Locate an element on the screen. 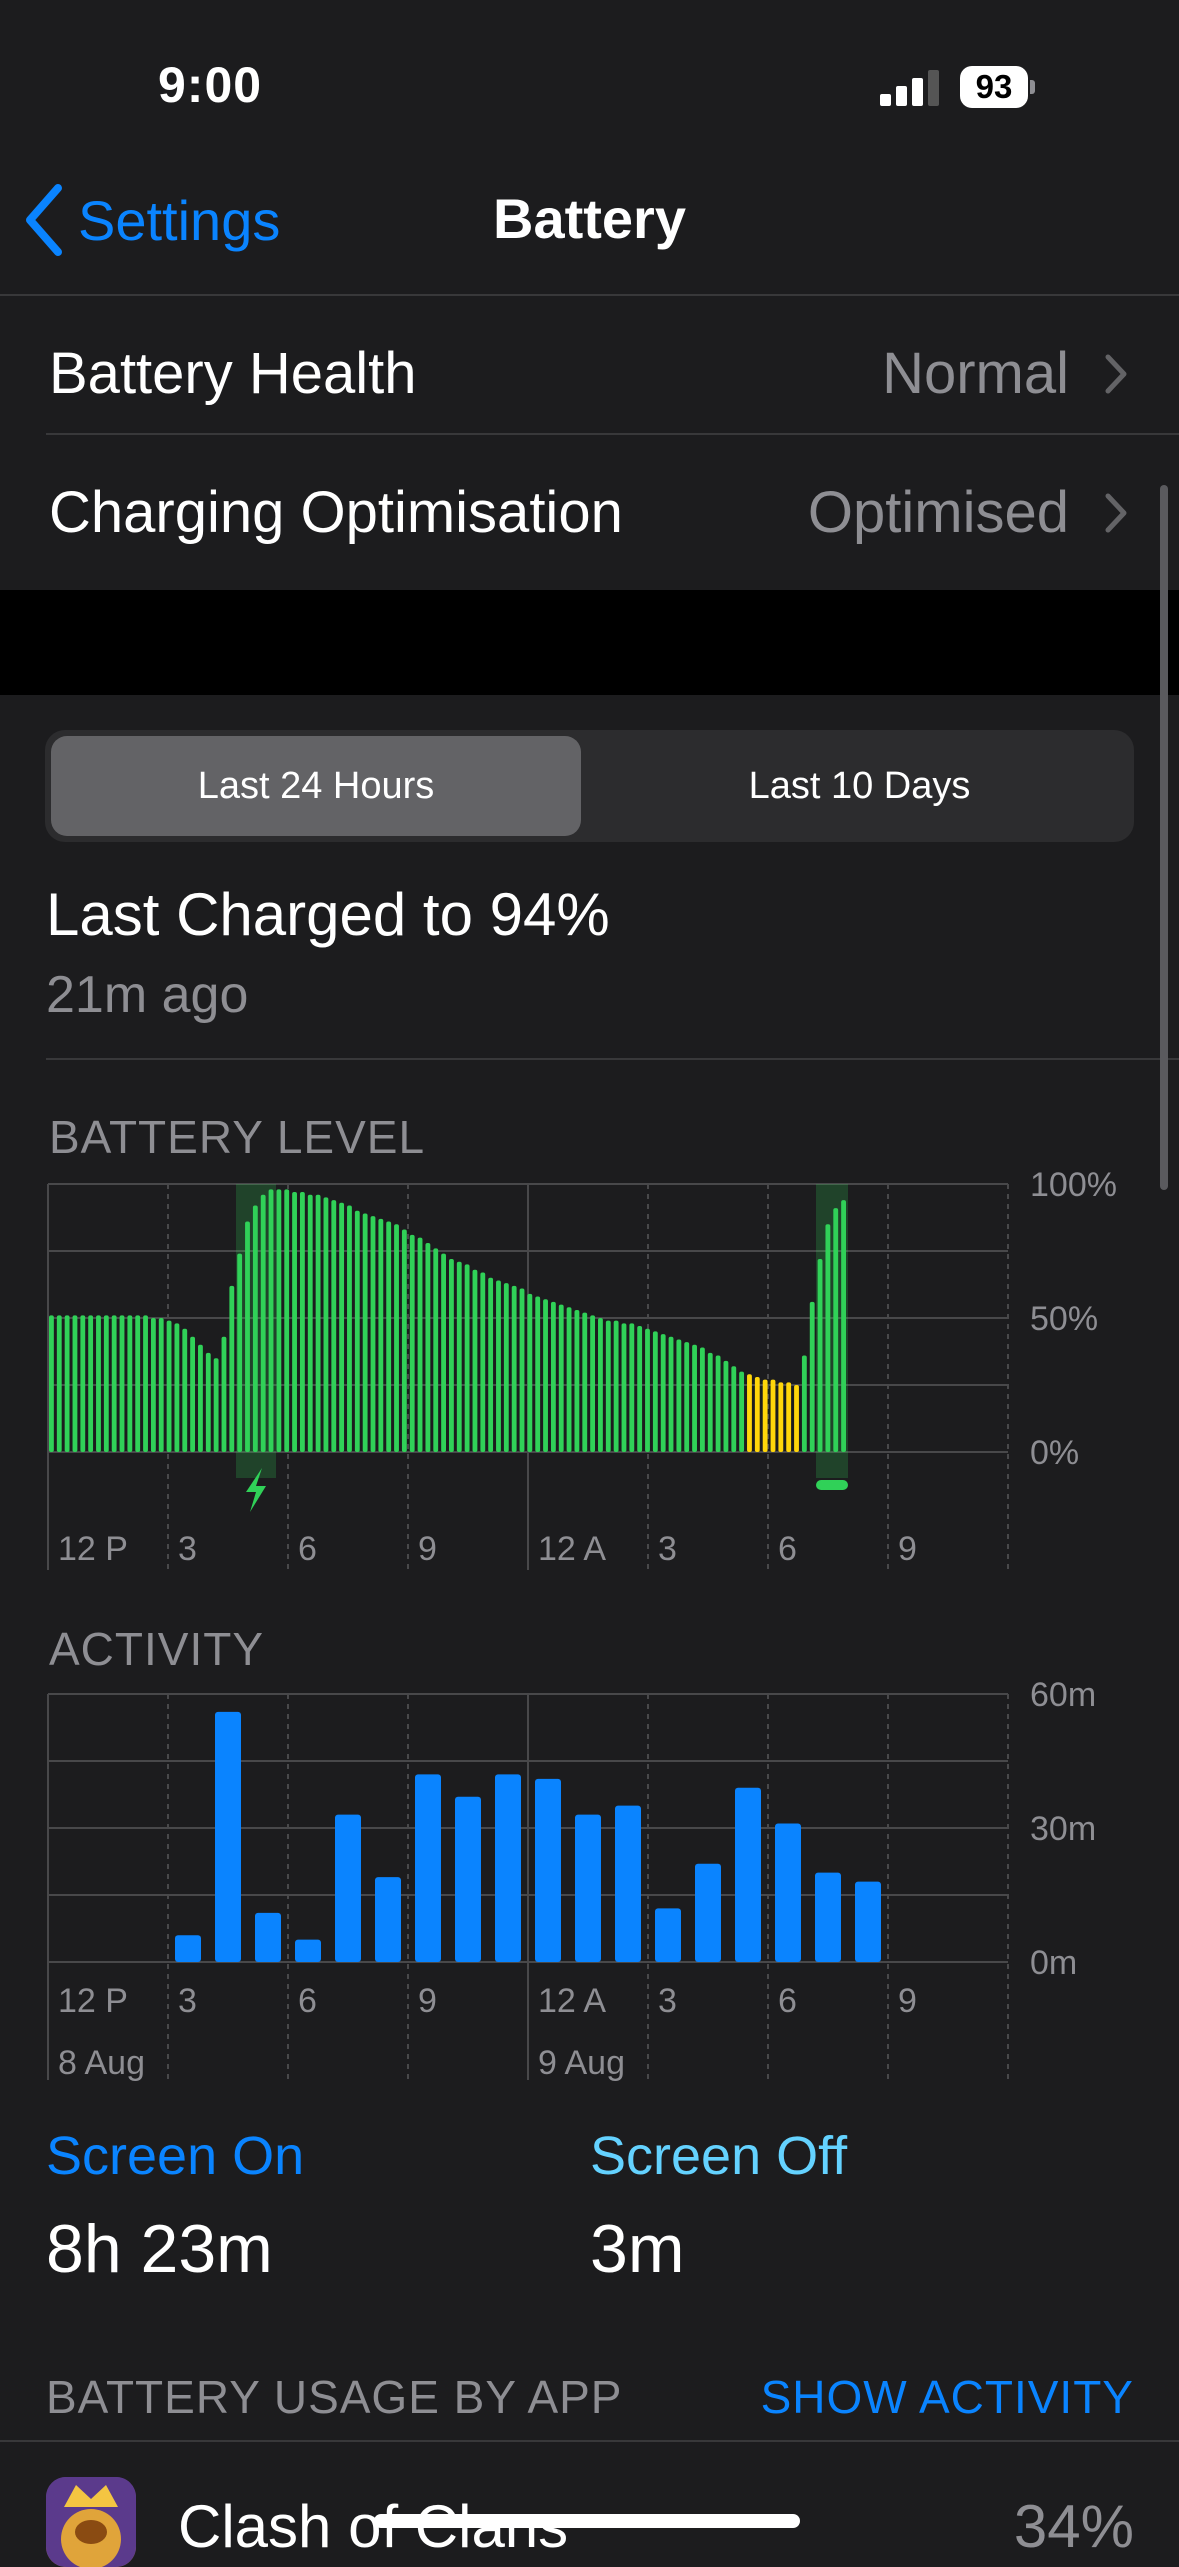  back-button: Settings is located at coordinates (152, 220).